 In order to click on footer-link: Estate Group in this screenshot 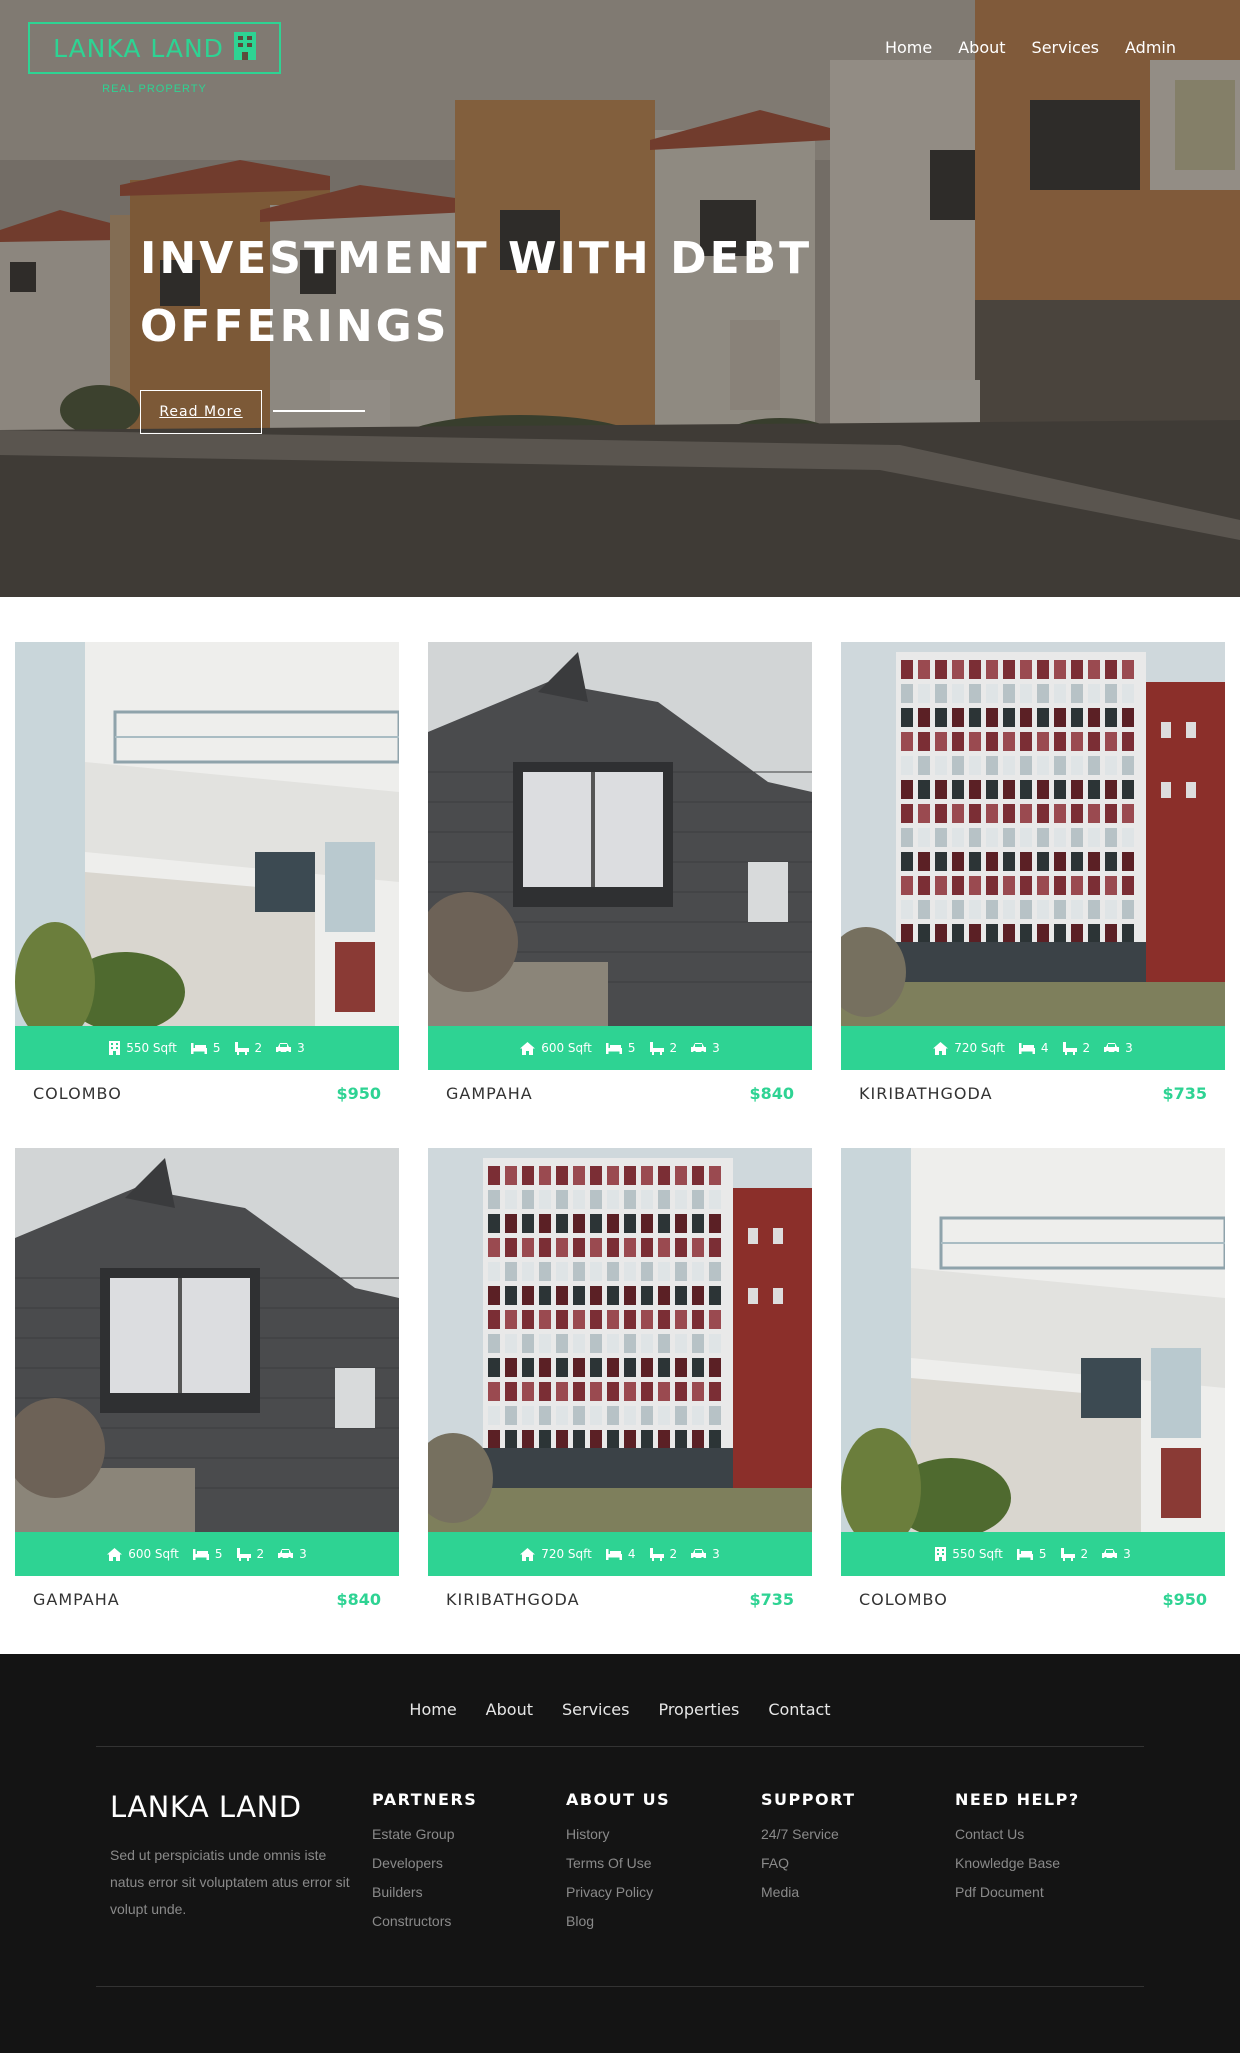, I will do `click(462, 1834)`.